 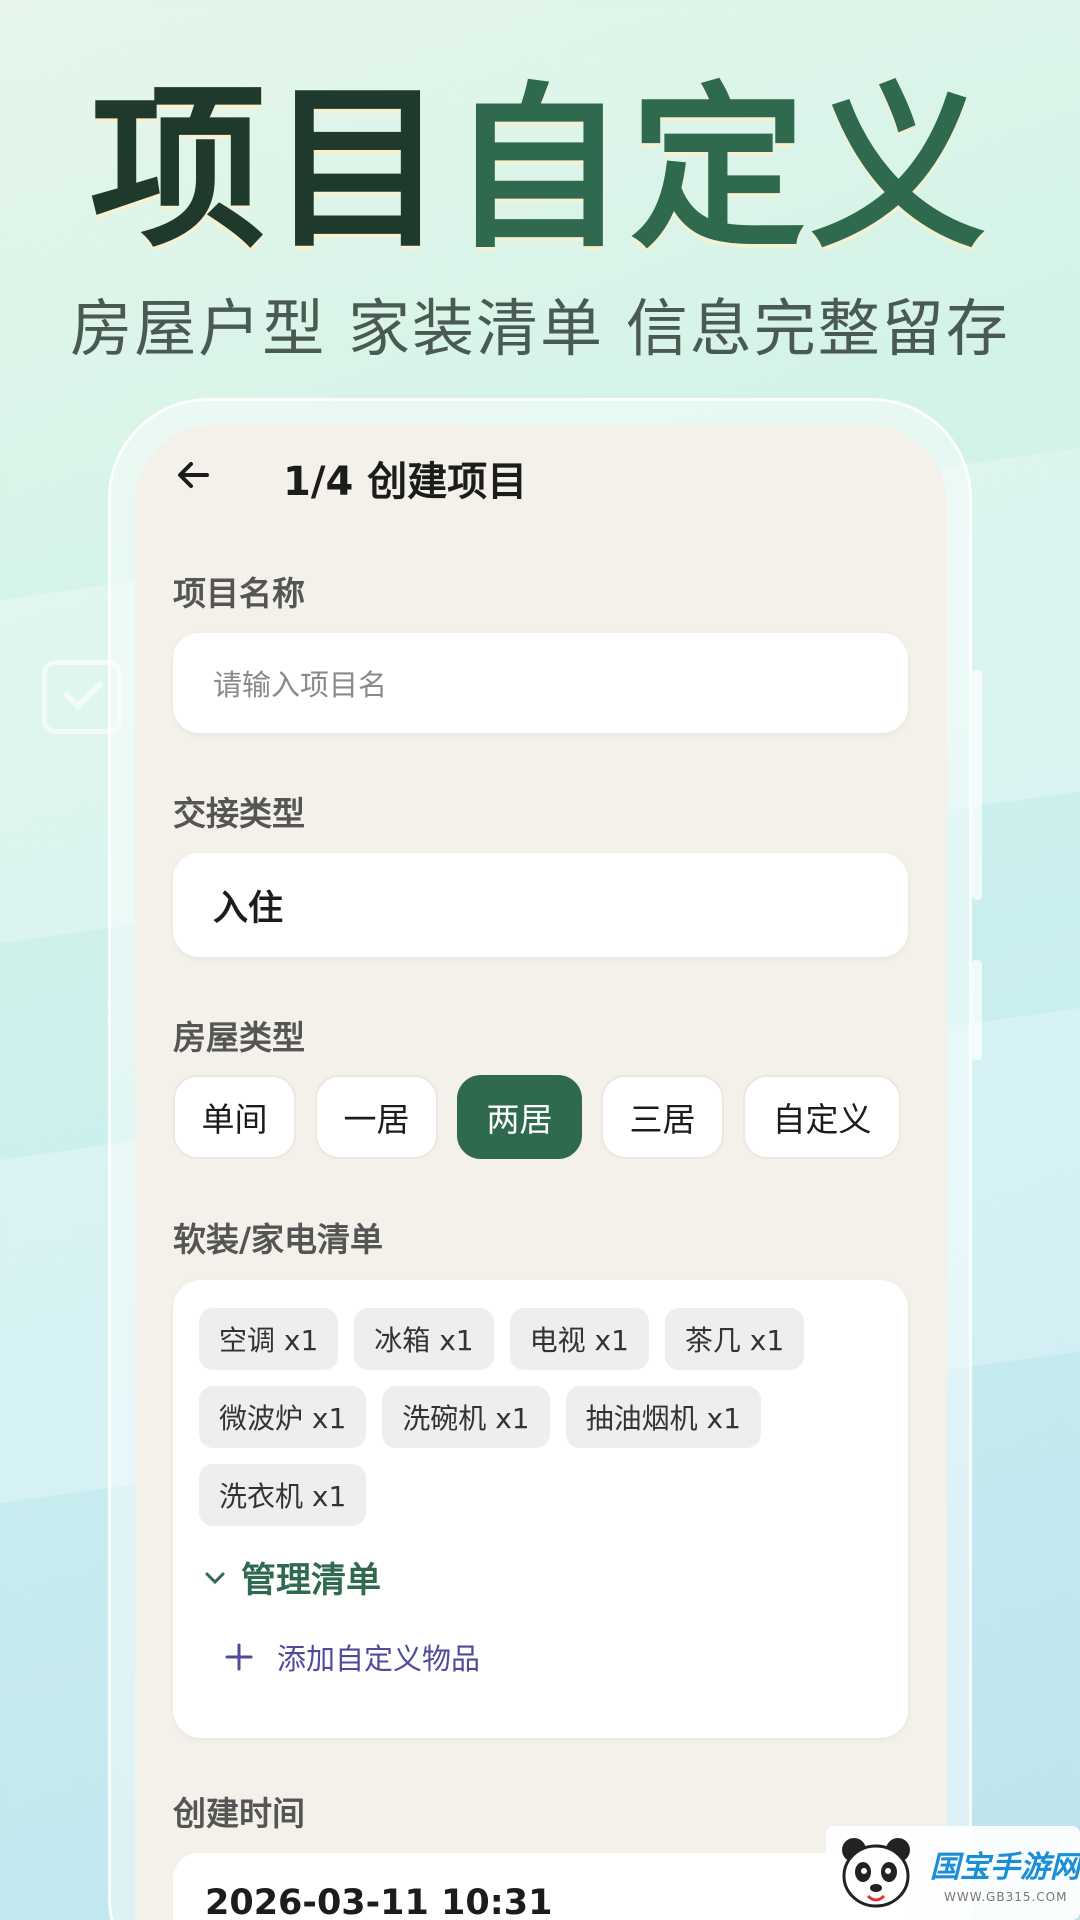 What do you see at coordinates (662, 1117) in the screenshot?
I see `house-type-option: 三居` at bounding box center [662, 1117].